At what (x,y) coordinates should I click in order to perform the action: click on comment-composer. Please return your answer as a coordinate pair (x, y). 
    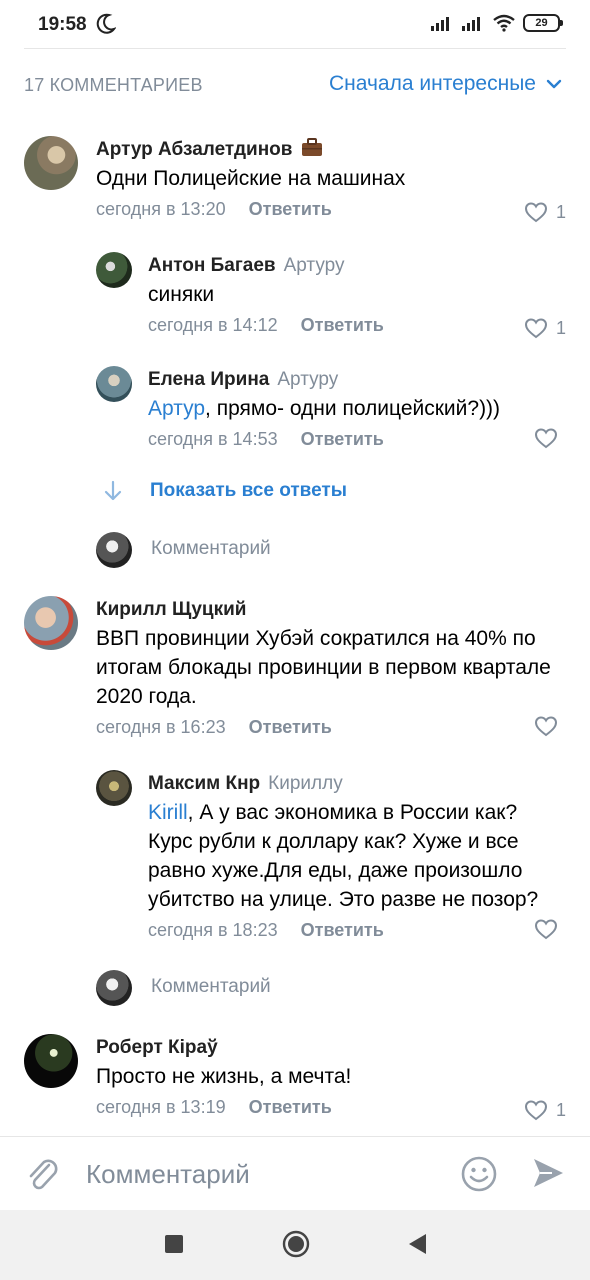
    Looking at the image, I should click on (295, 1173).